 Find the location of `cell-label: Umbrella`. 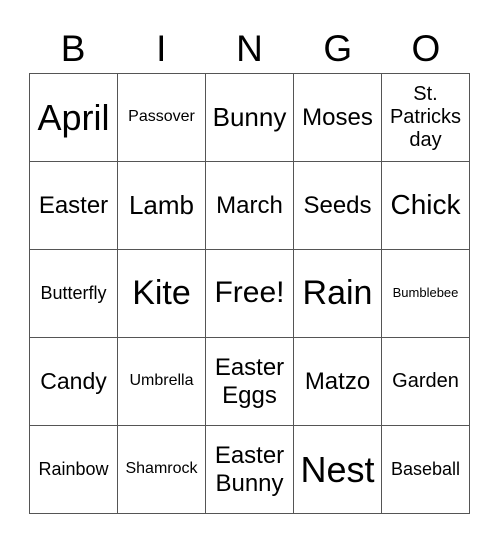

cell-label: Umbrella is located at coordinates (161, 381).